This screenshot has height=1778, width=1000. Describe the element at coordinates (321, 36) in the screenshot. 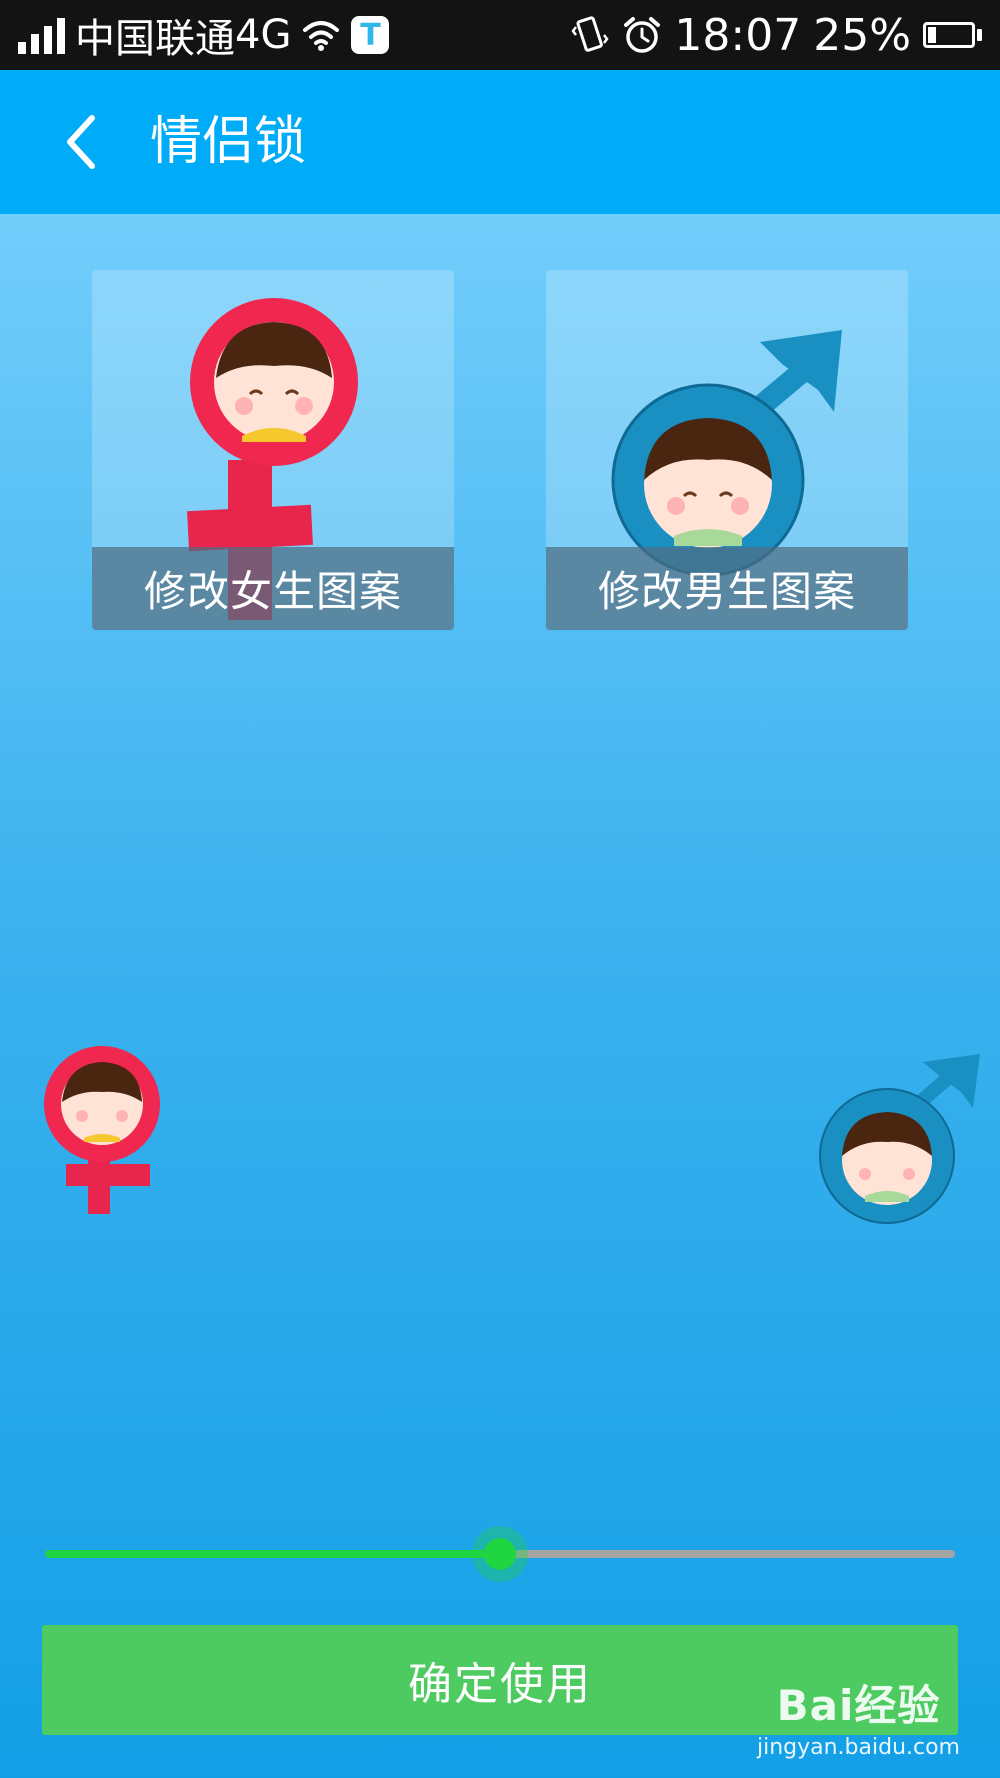

I see `wifi-icon` at that location.